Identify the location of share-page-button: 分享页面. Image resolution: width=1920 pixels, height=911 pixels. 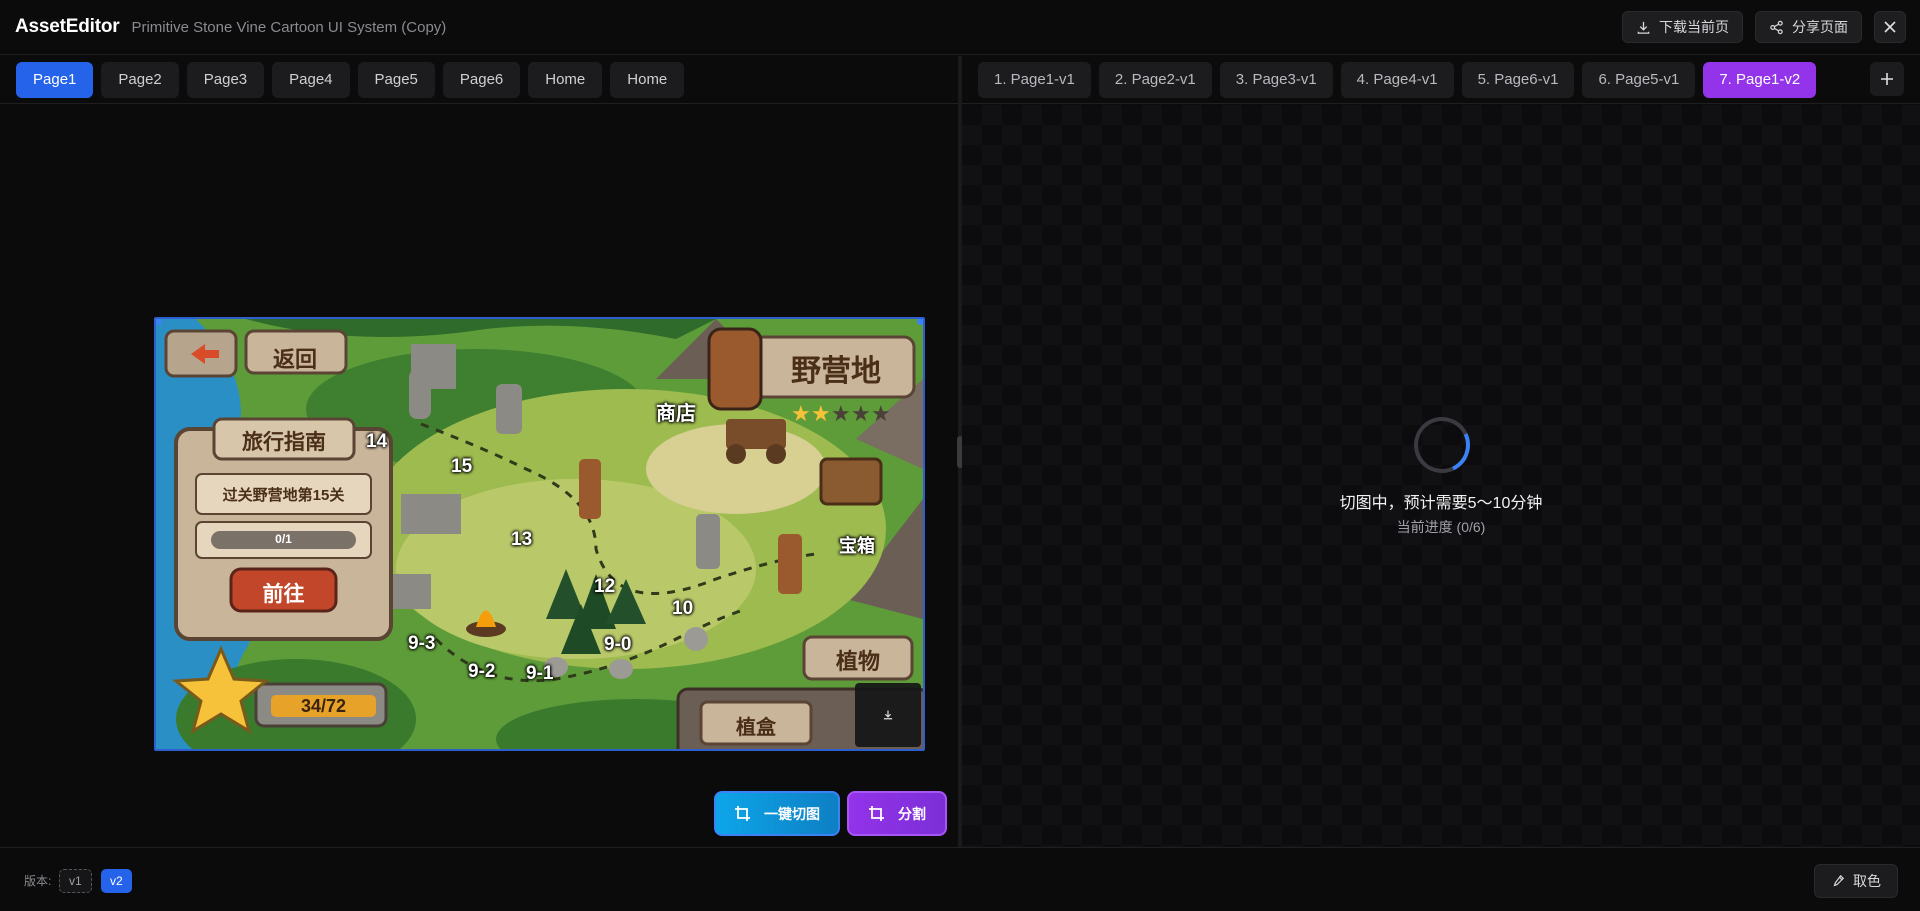
(1808, 27).